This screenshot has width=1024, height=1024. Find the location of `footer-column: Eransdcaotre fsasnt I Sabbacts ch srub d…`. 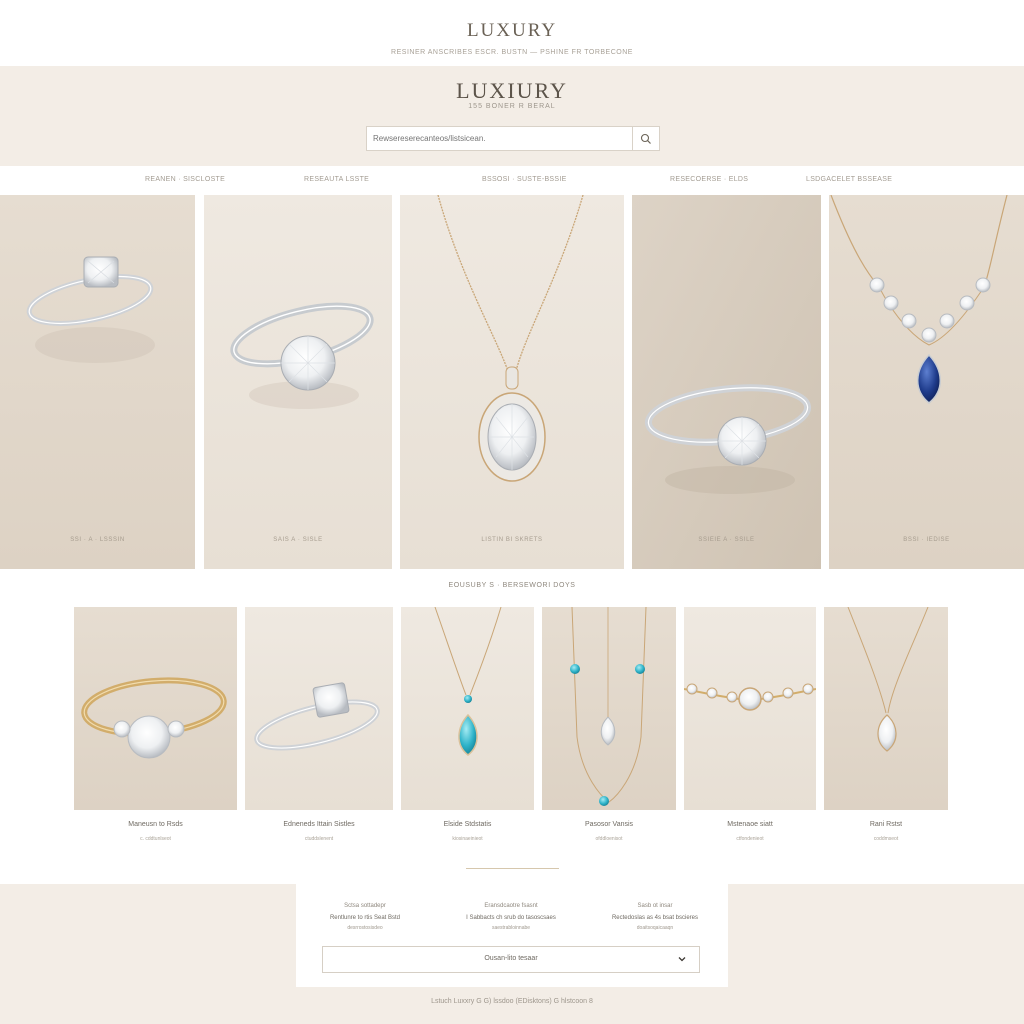

footer-column: Eransdcaotre fsasnt I Sabbacts ch srub d… is located at coordinates (511, 917).